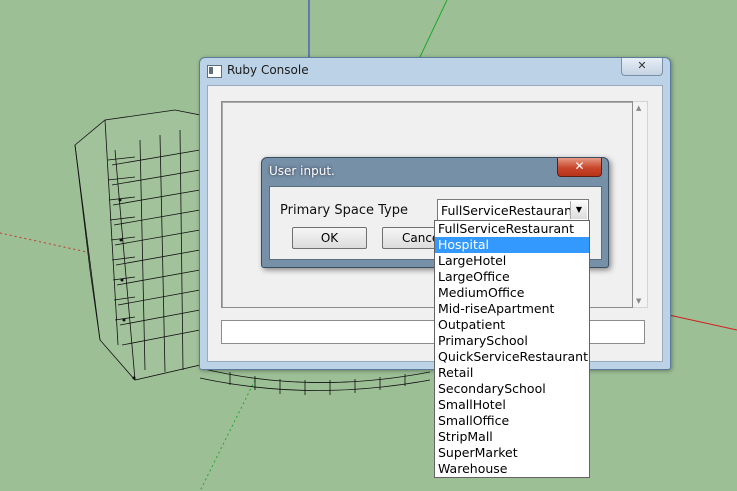 Image resolution: width=737 pixels, height=491 pixels. Describe the element at coordinates (435, 71) in the screenshot. I see `ruby-console-titlebar: Ruby Console ✕` at that location.